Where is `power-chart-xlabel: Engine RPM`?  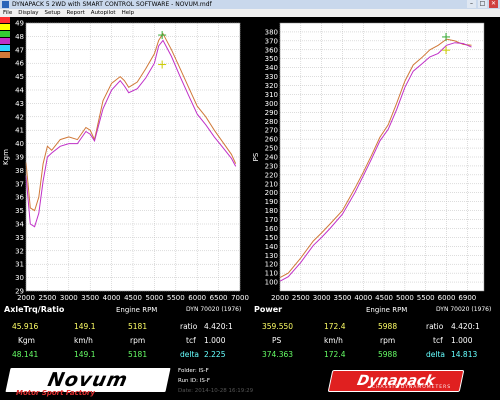
power-chart-xlabel: Engine RPM is located at coordinates (387, 310).